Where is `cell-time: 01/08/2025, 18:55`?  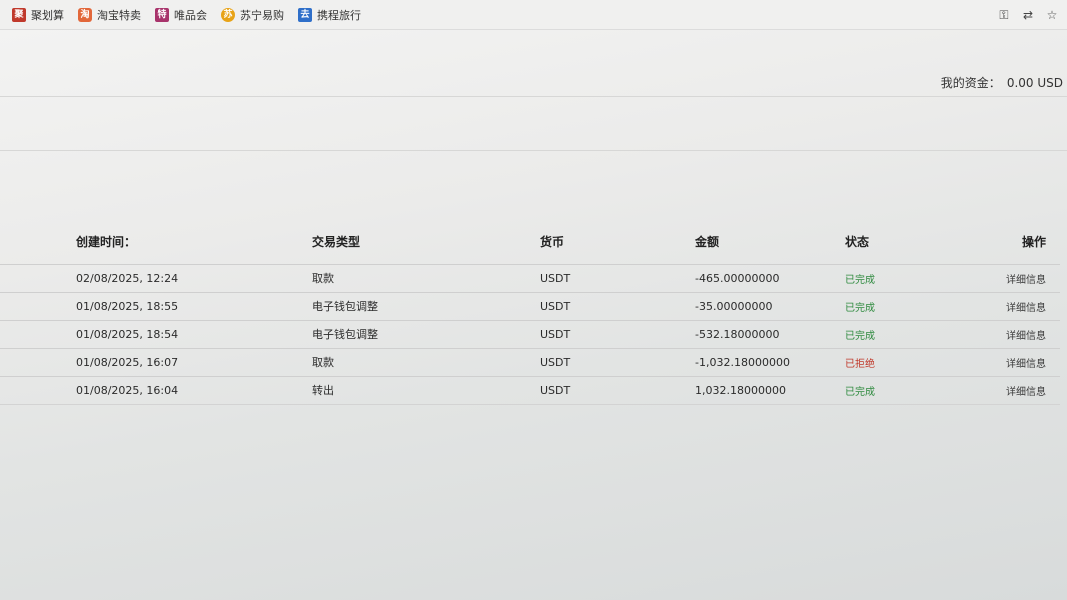 cell-time: 01/08/2025, 18:55 is located at coordinates (155, 305).